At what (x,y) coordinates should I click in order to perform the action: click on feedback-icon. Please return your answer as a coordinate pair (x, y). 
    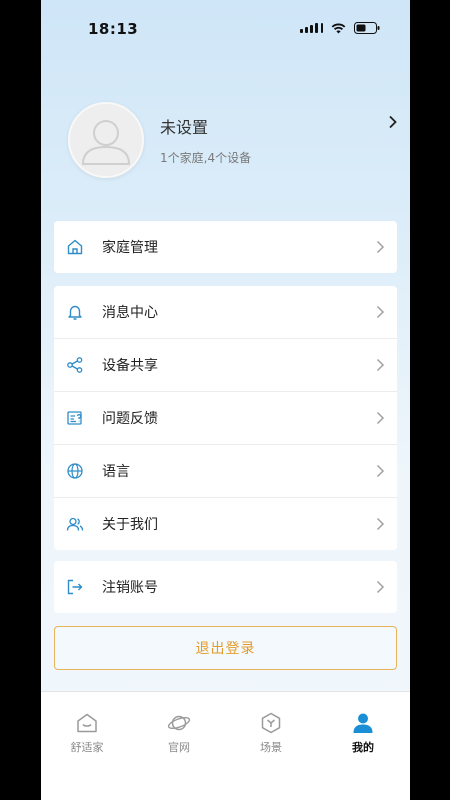
    Looking at the image, I should click on (75, 418).